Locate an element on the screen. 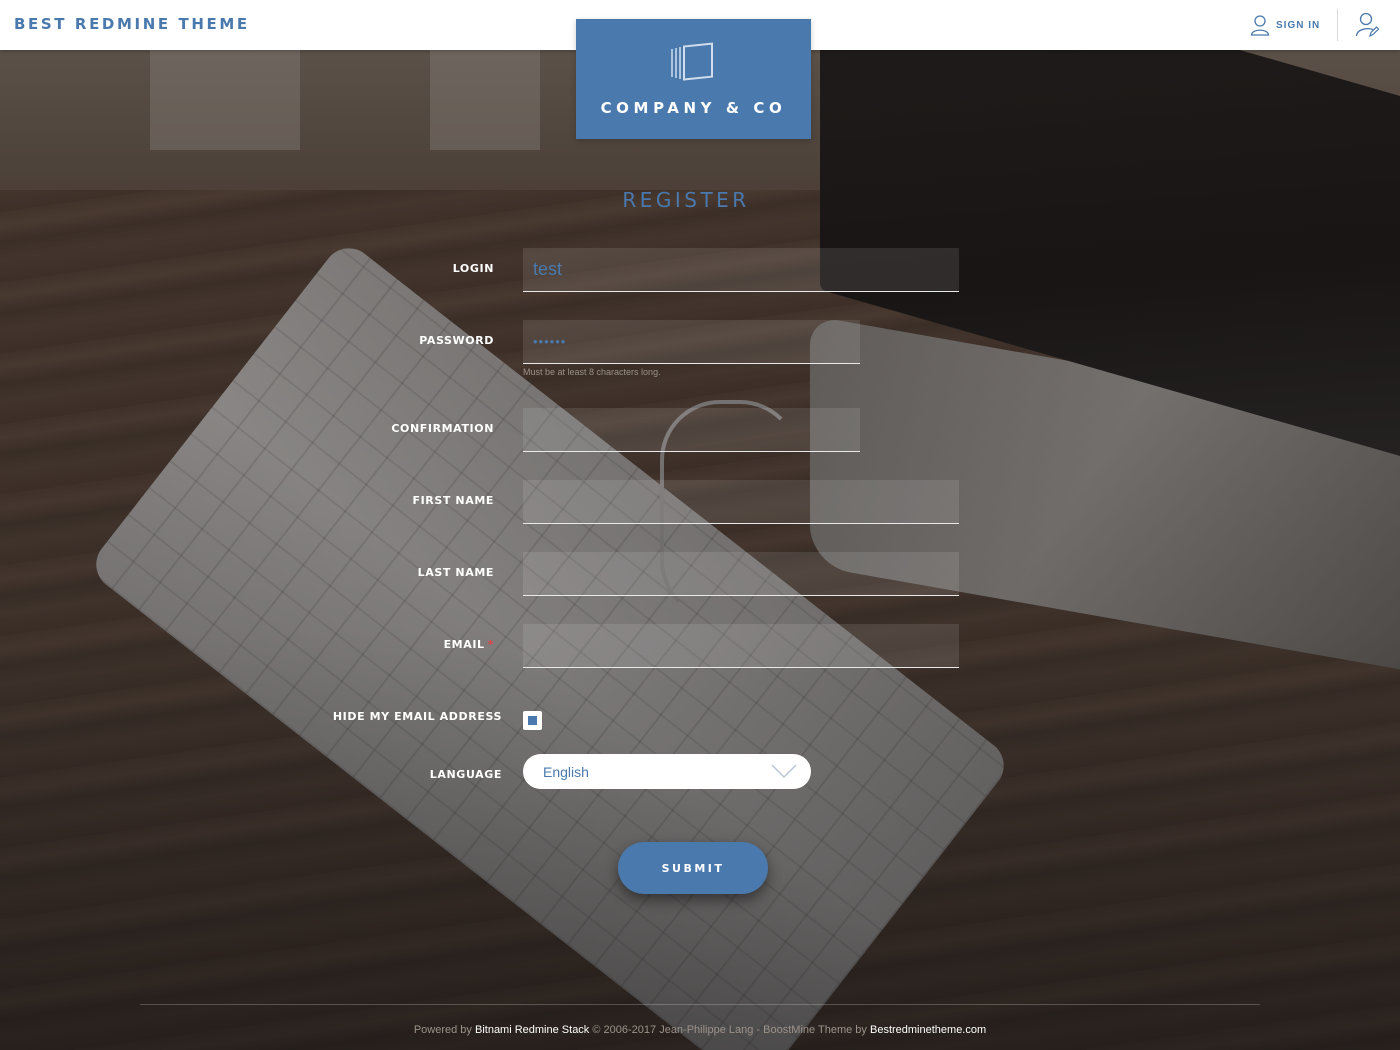  logo-mark-icon is located at coordinates (692, 61).